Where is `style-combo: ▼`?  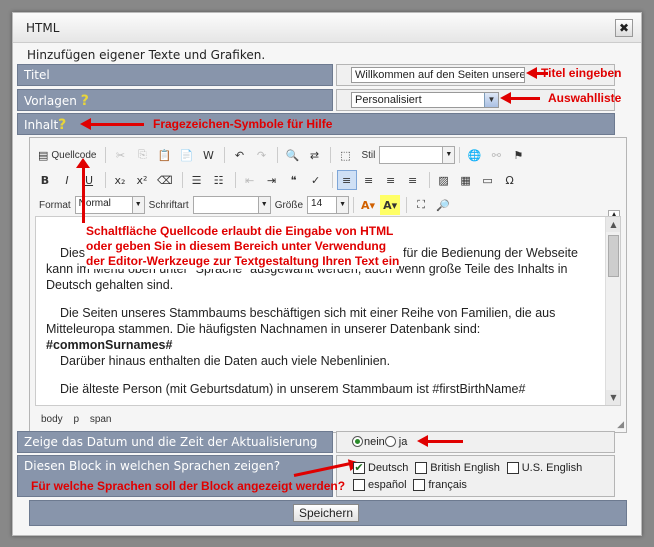 style-combo: ▼ is located at coordinates (417, 155).